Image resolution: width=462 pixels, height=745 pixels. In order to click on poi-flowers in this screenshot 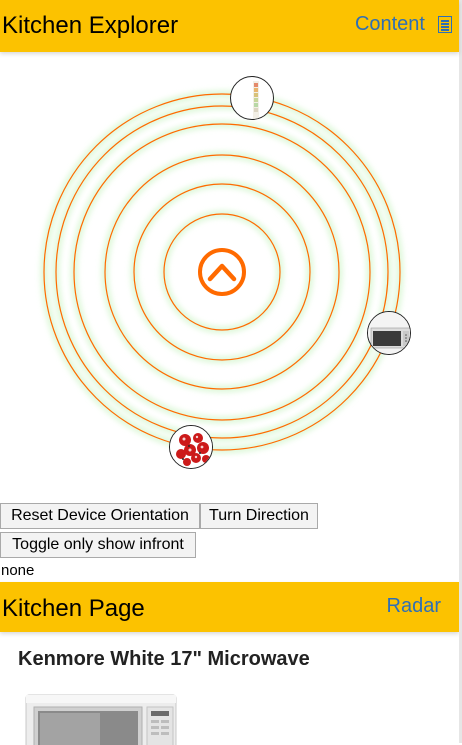, I will do `click(191, 447)`.